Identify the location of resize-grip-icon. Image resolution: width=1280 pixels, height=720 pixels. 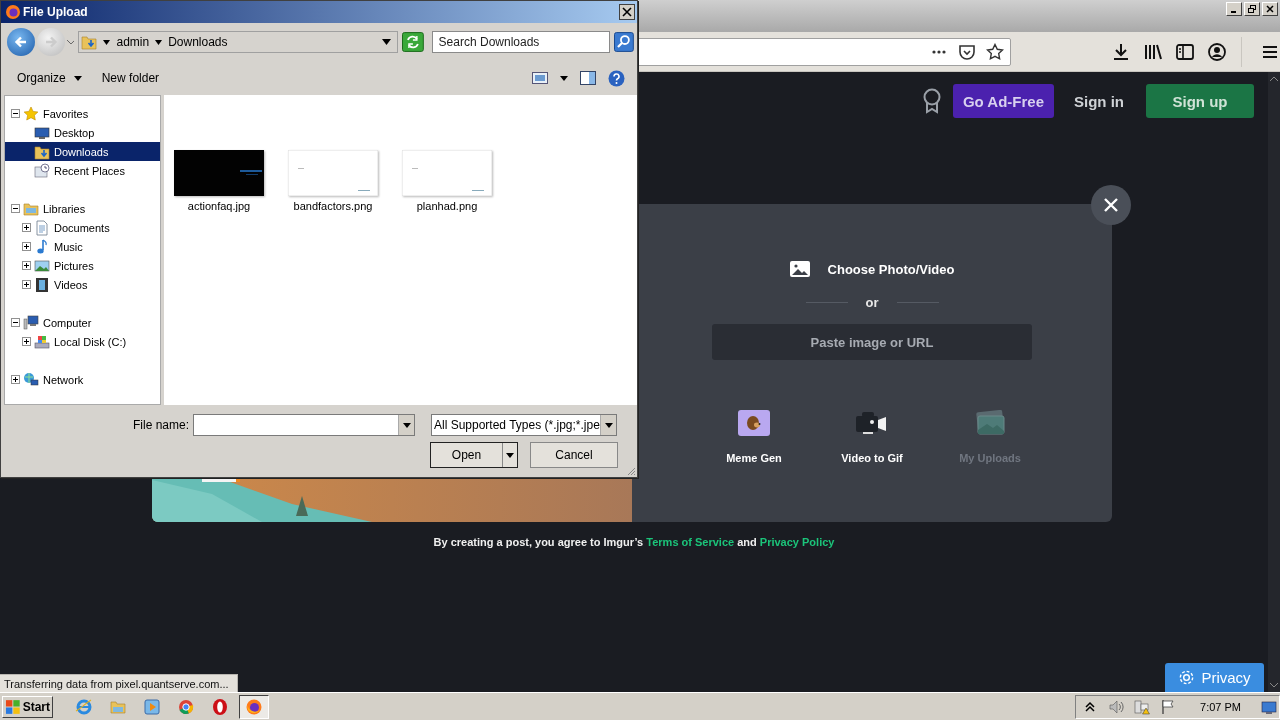
(631, 471).